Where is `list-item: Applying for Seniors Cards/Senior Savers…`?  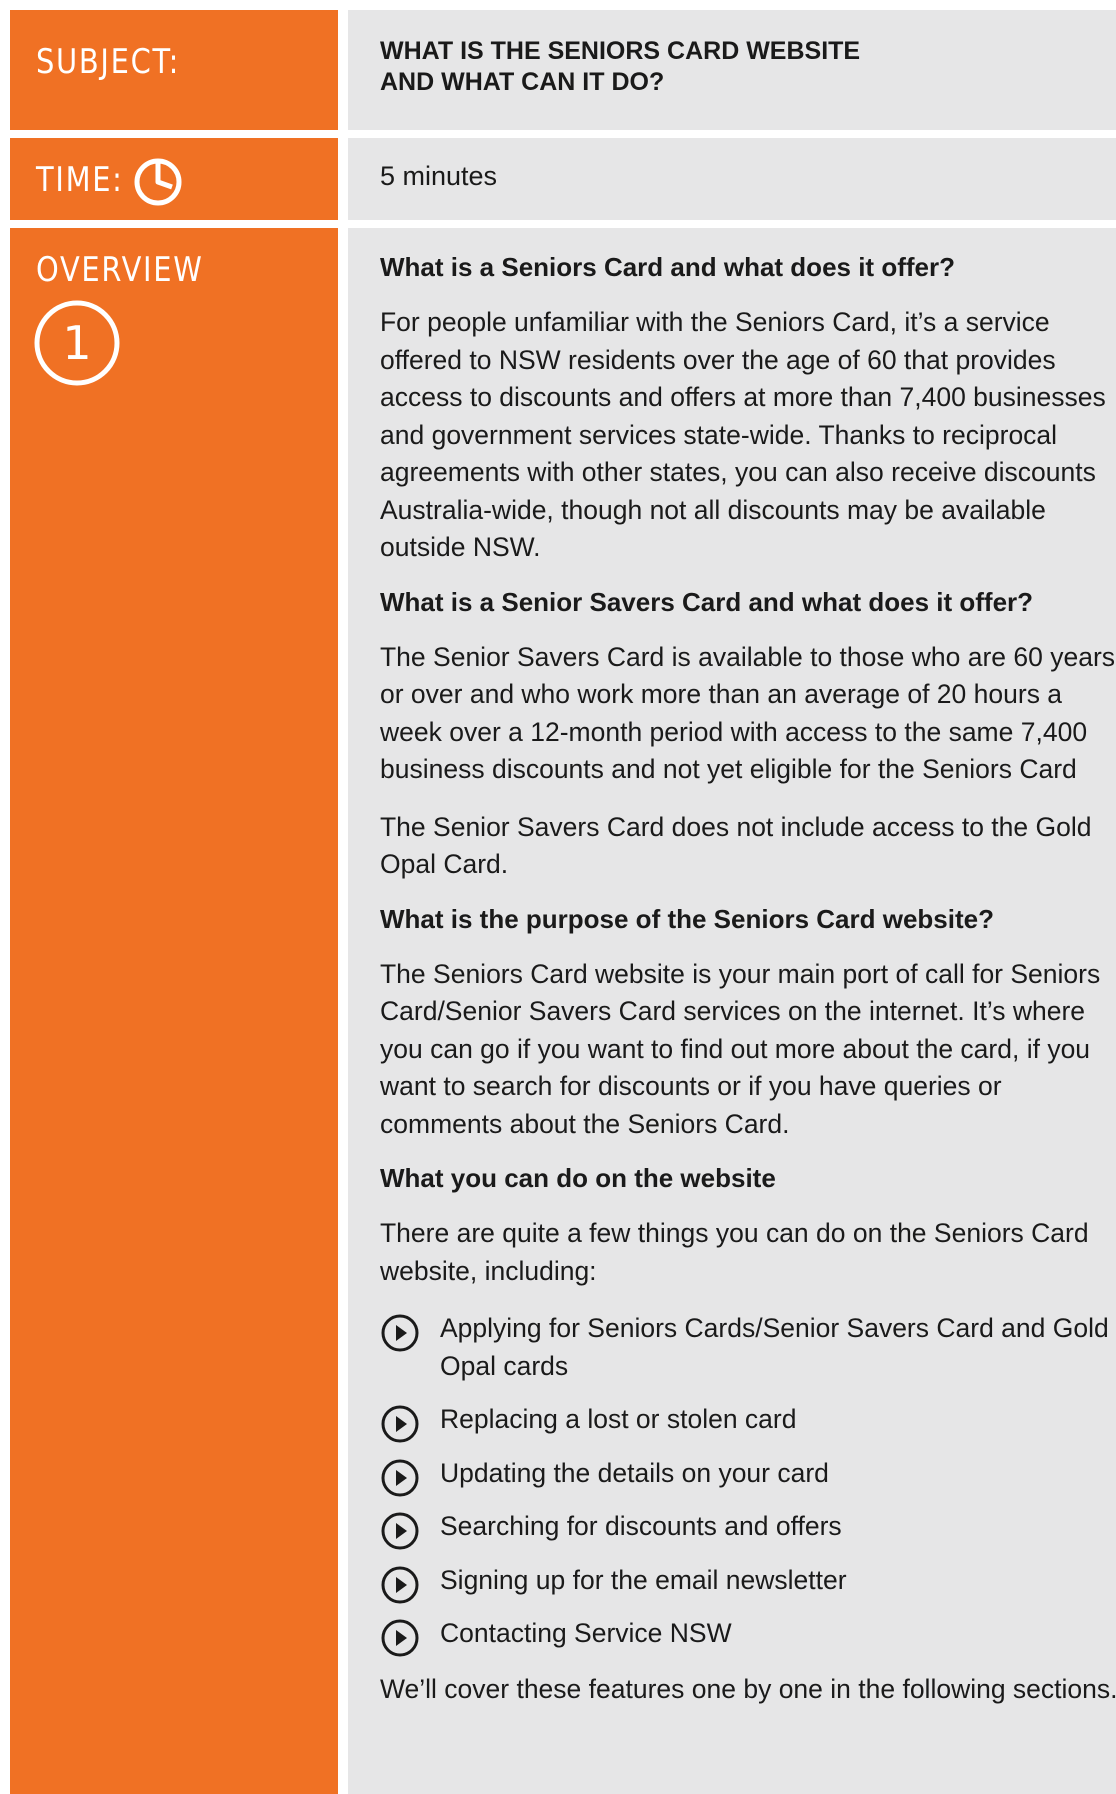 list-item: Applying for Seniors Cards/Senior Savers… is located at coordinates (748, 1347).